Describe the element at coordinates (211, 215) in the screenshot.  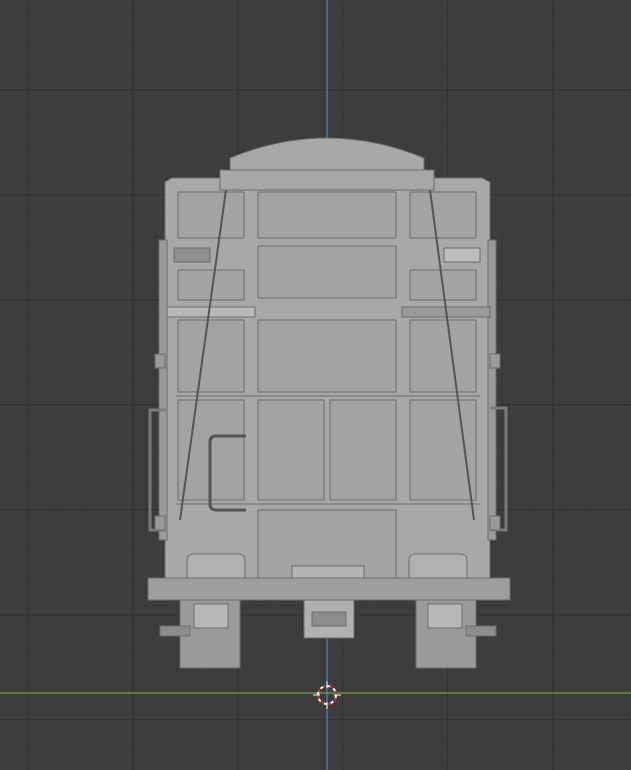
I see `panel-left-top` at that location.